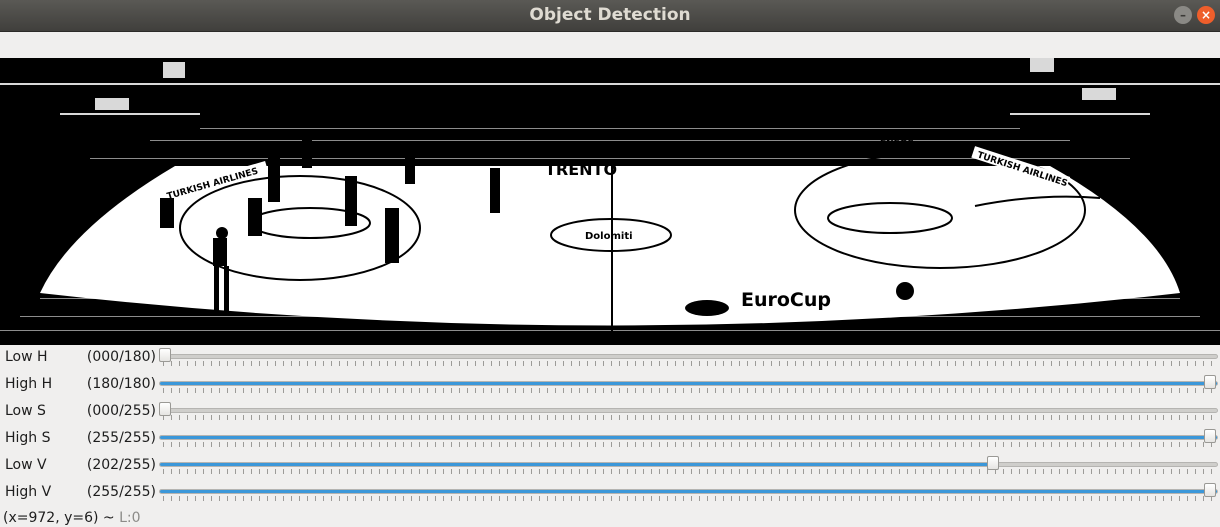 This screenshot has height=527, width=1220. I want to click on svg-text: EuroCup, so click(786, 300).